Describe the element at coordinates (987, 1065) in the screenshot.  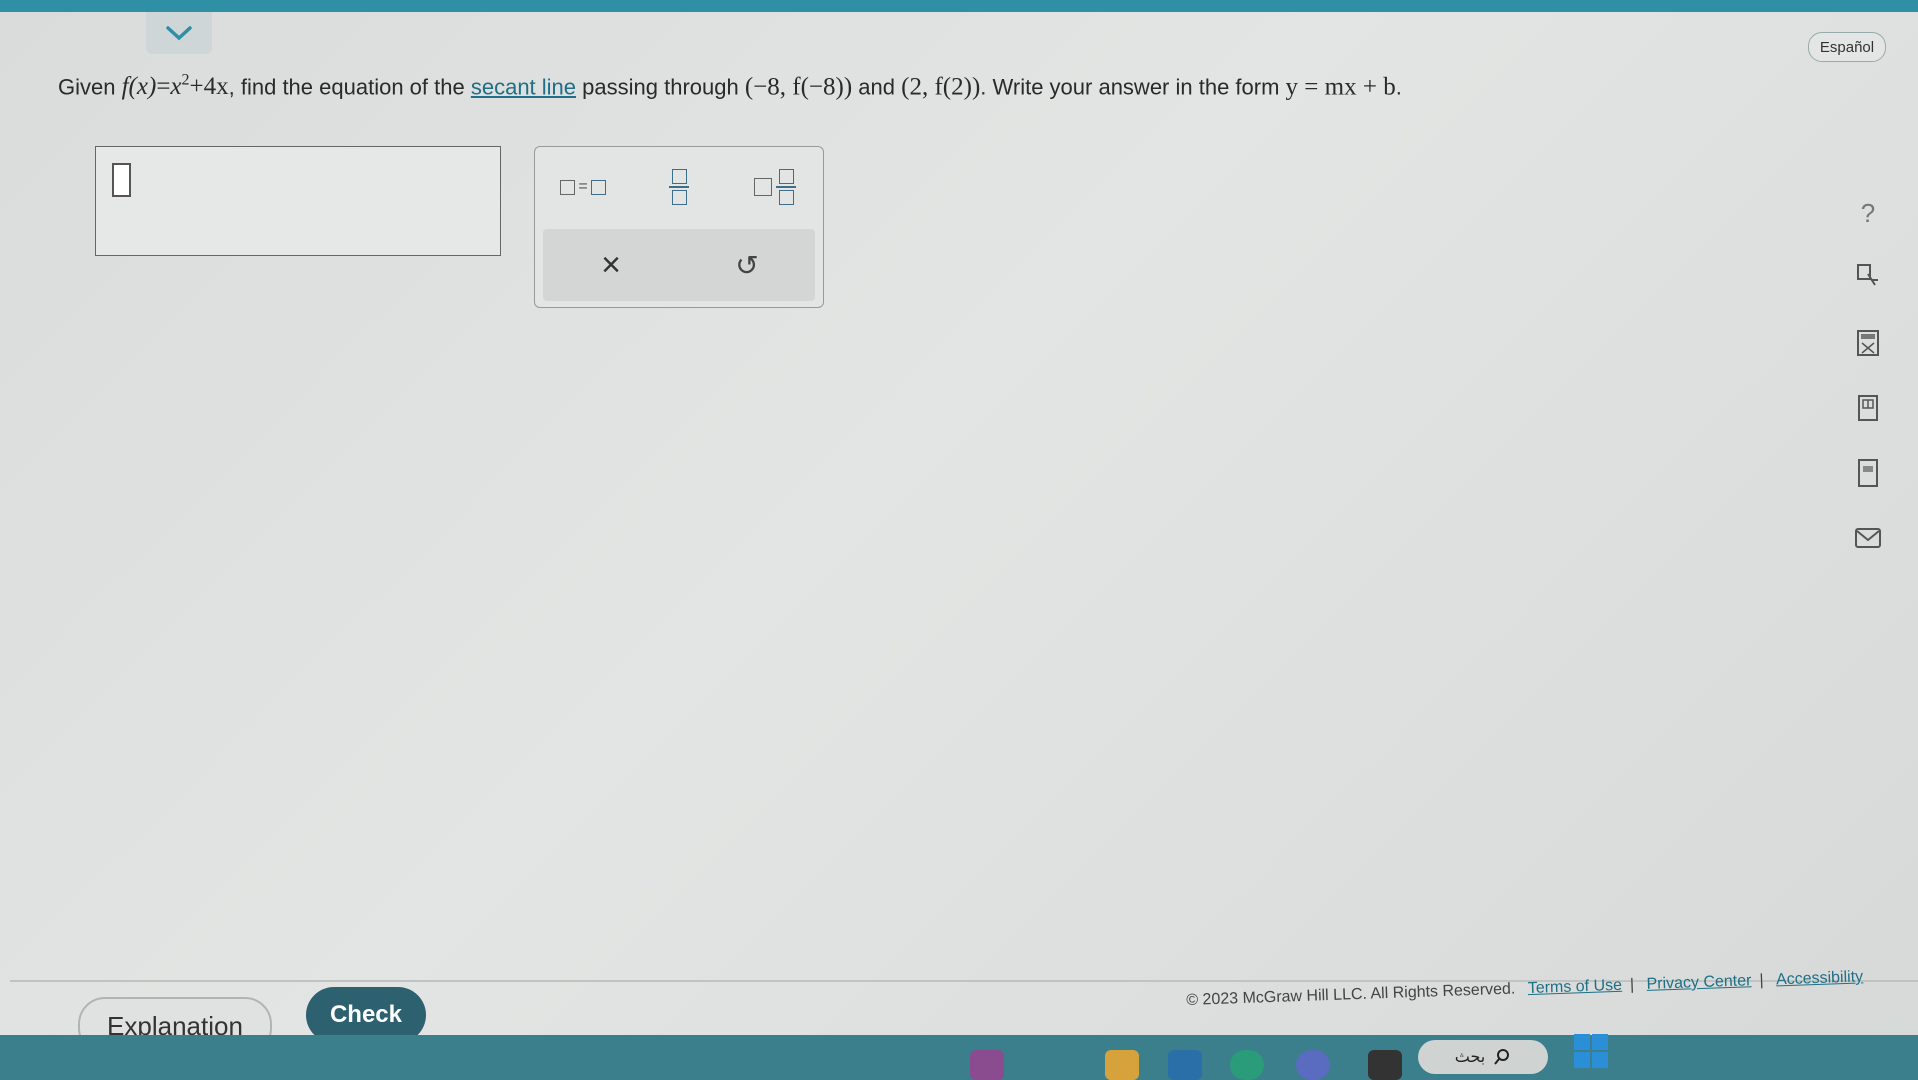
I see `taskbar-app-icon` at that location.